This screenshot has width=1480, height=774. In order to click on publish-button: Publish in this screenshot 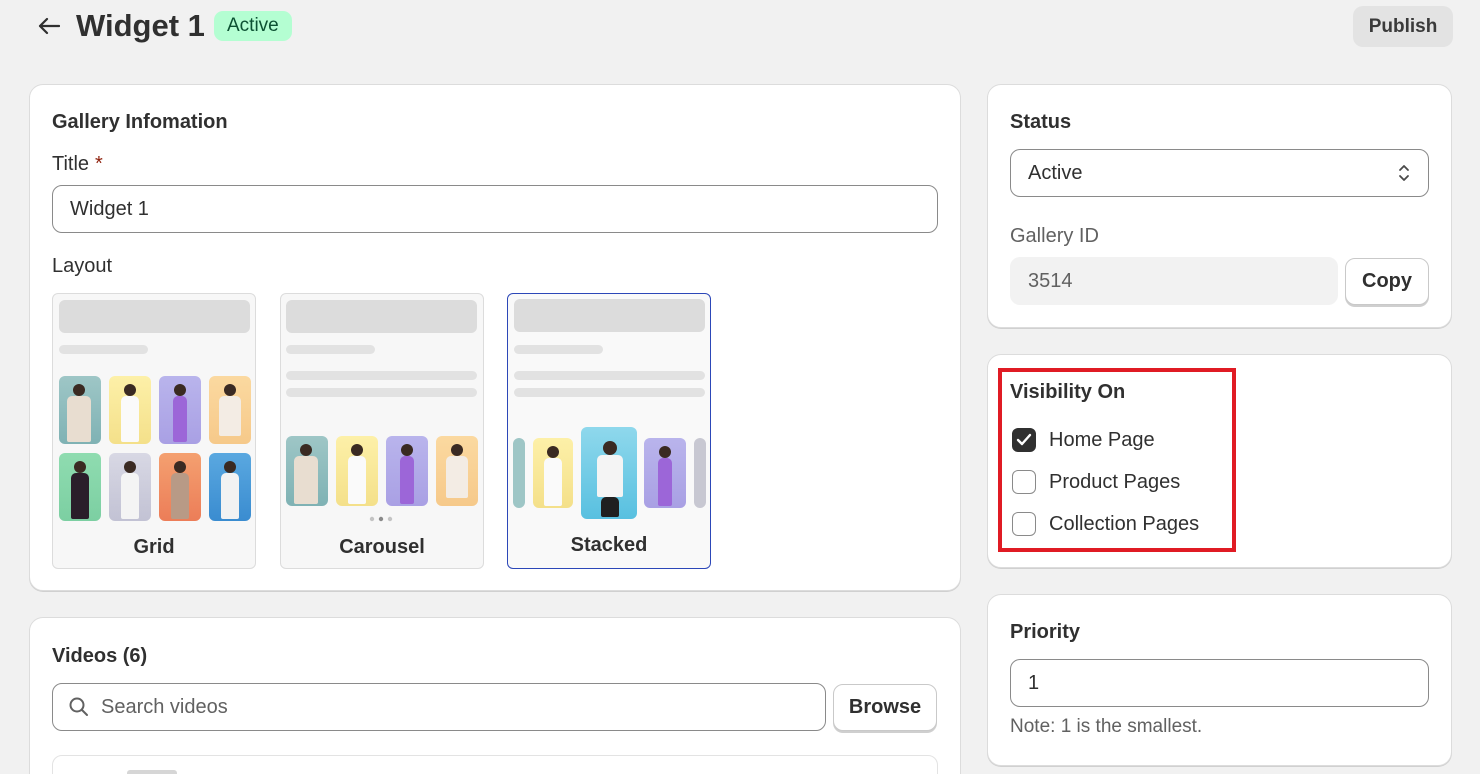, I will do `click(1403, 26)`.